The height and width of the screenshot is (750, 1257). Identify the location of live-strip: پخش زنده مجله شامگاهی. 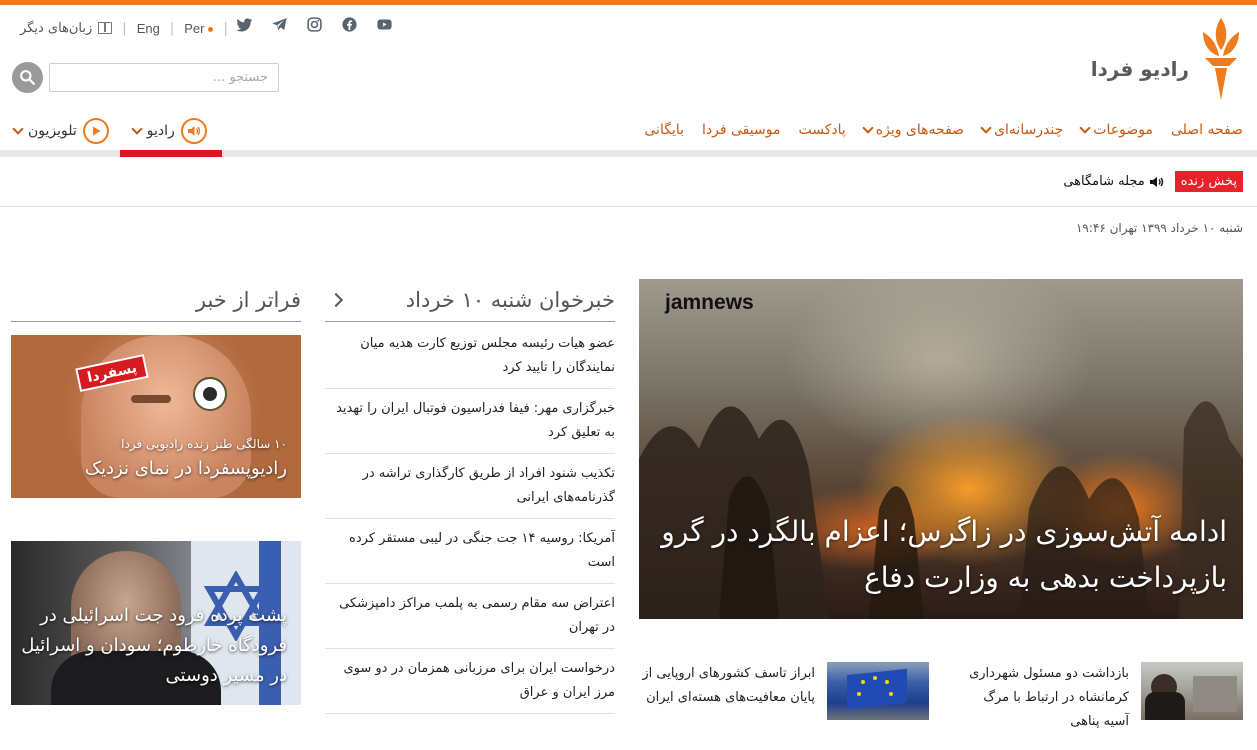
(1153, 181).